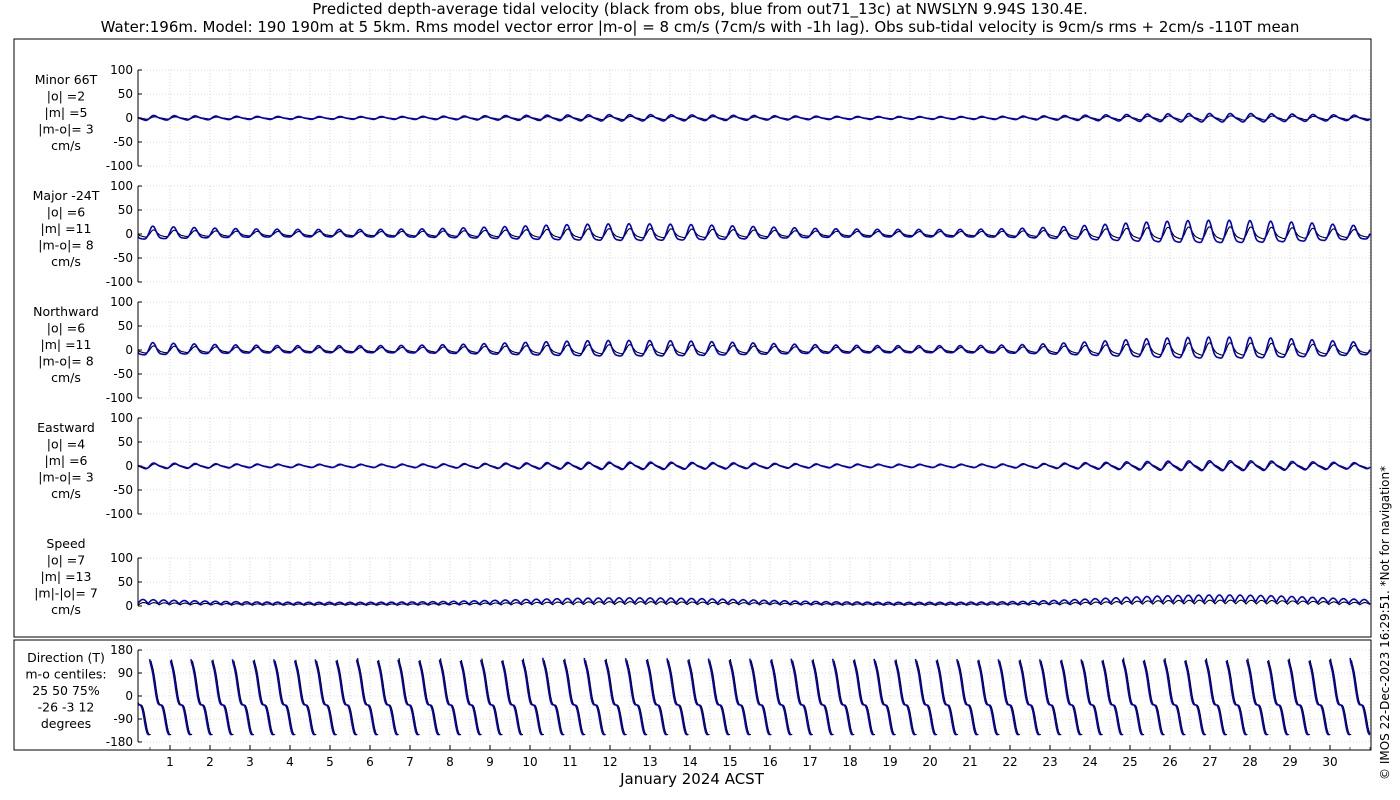 This screenshot has width=1400, height=800. What do you see at coordinates (66, 657) in the screenshot?
I see `panel-label-direction: Direction (T)` at bounding box center [66, 657].